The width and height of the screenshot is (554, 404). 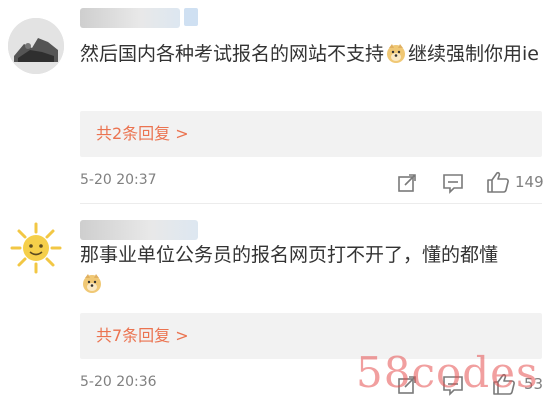 What do you see at coordinates (407, 183) in the screenshot?
I see `share-icon` at bounding box center [407, 183].